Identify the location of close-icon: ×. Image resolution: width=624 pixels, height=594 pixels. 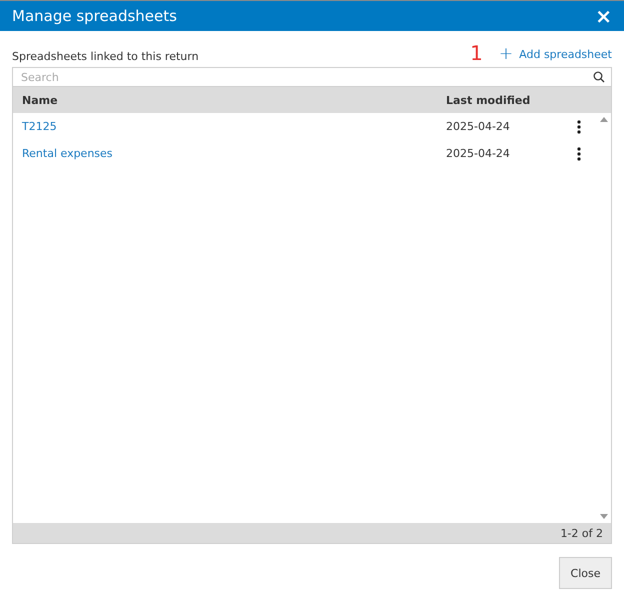
(603, 16).